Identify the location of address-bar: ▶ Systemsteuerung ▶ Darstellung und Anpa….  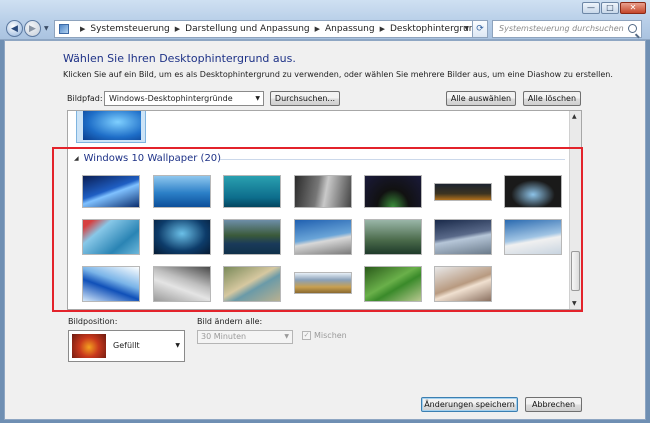
(269, 29).